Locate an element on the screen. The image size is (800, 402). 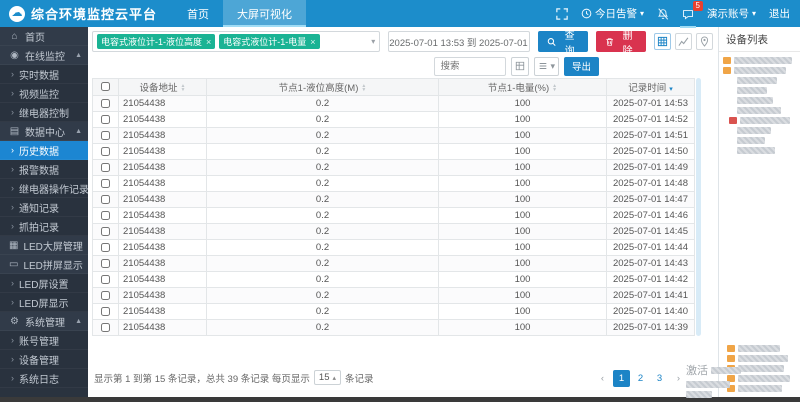
chart-view-icon is located at coordinates (684, 41).